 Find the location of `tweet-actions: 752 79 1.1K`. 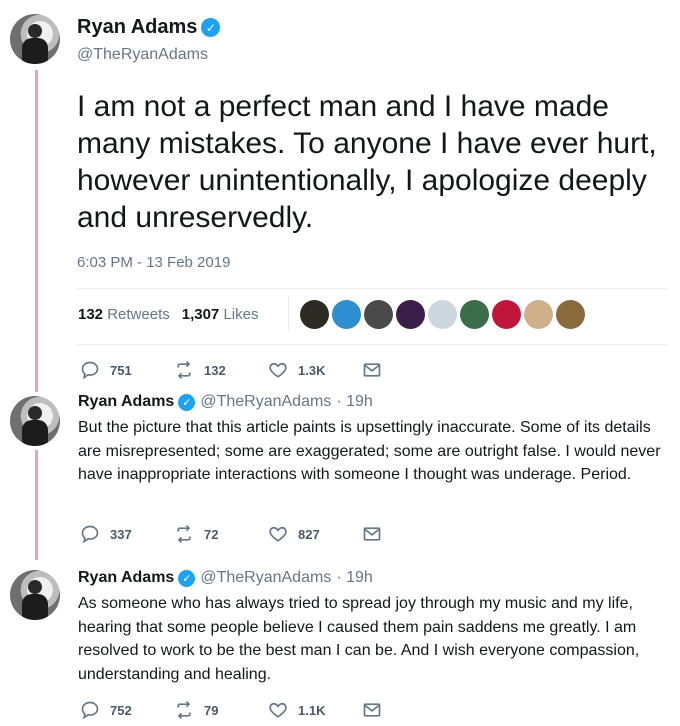

tweet-actions: 752 79 1.1K is located at coordinates (236, 710).